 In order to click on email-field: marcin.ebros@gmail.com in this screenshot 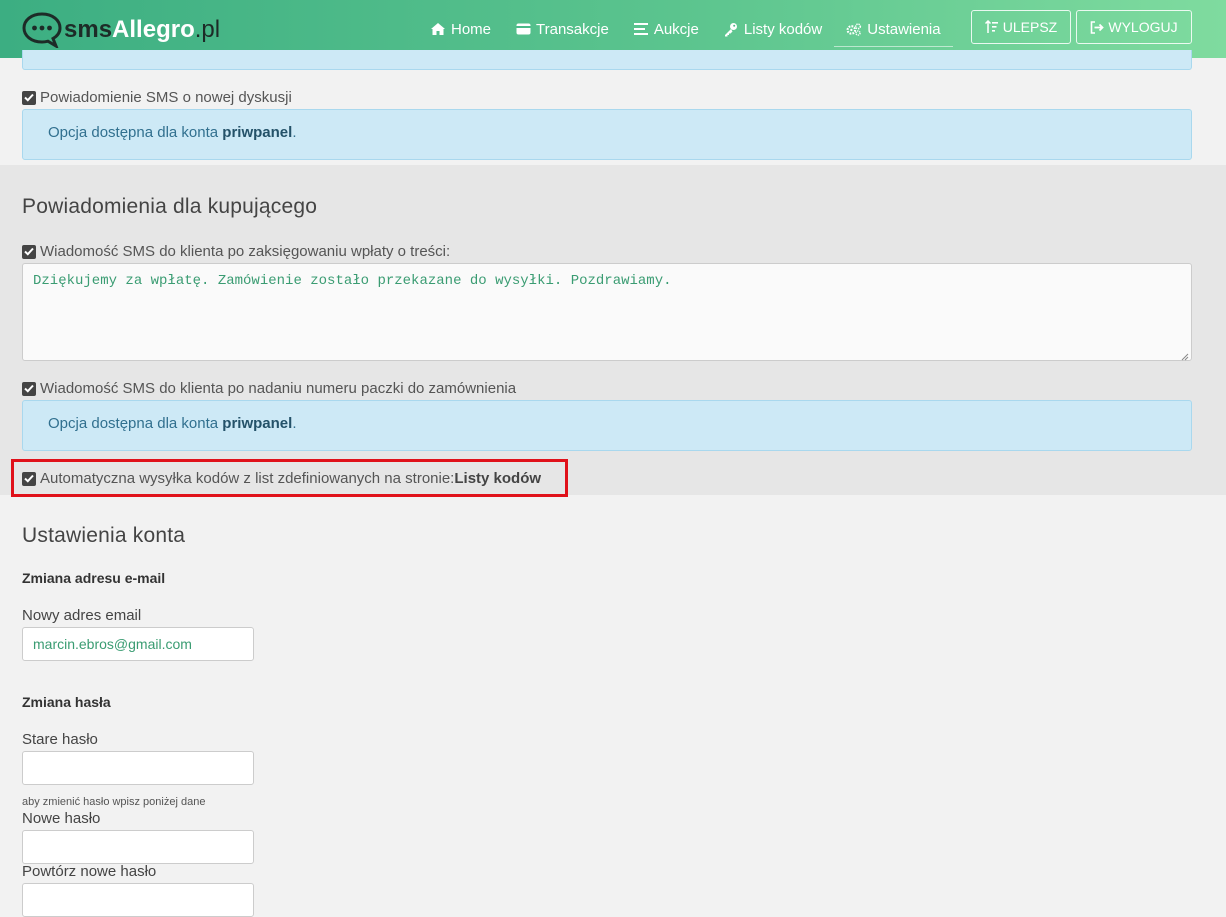, I will do `click(138, 644)`.